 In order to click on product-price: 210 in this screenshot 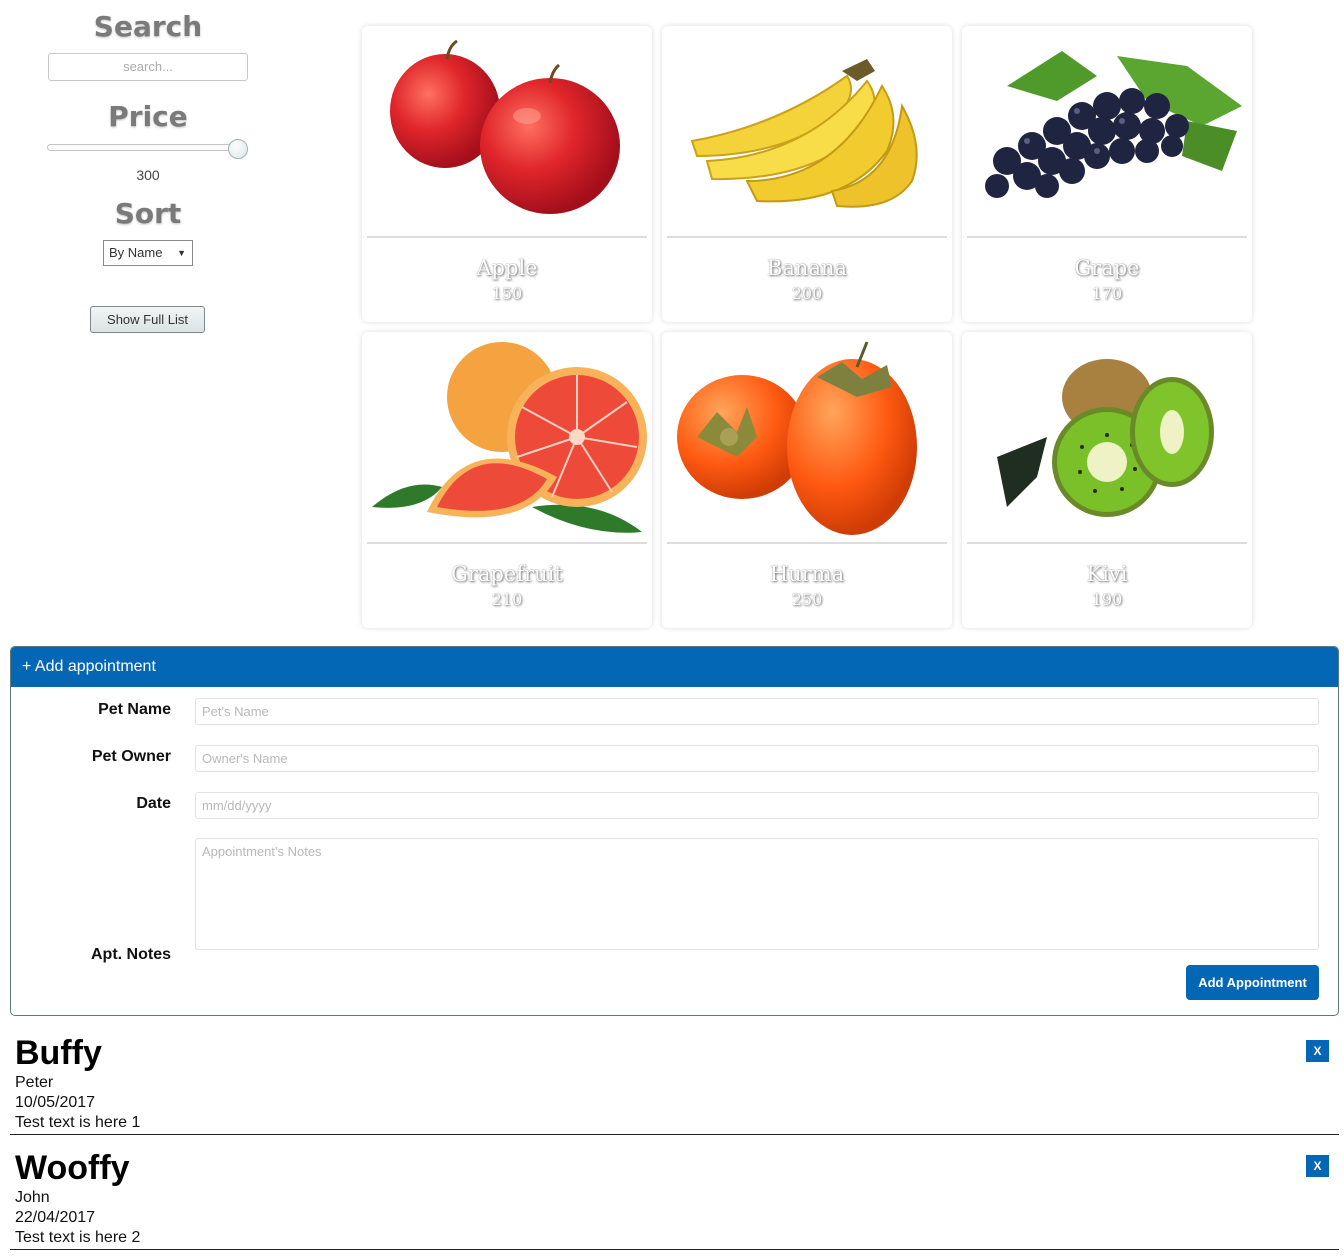, I will do `click(507, 599)`.